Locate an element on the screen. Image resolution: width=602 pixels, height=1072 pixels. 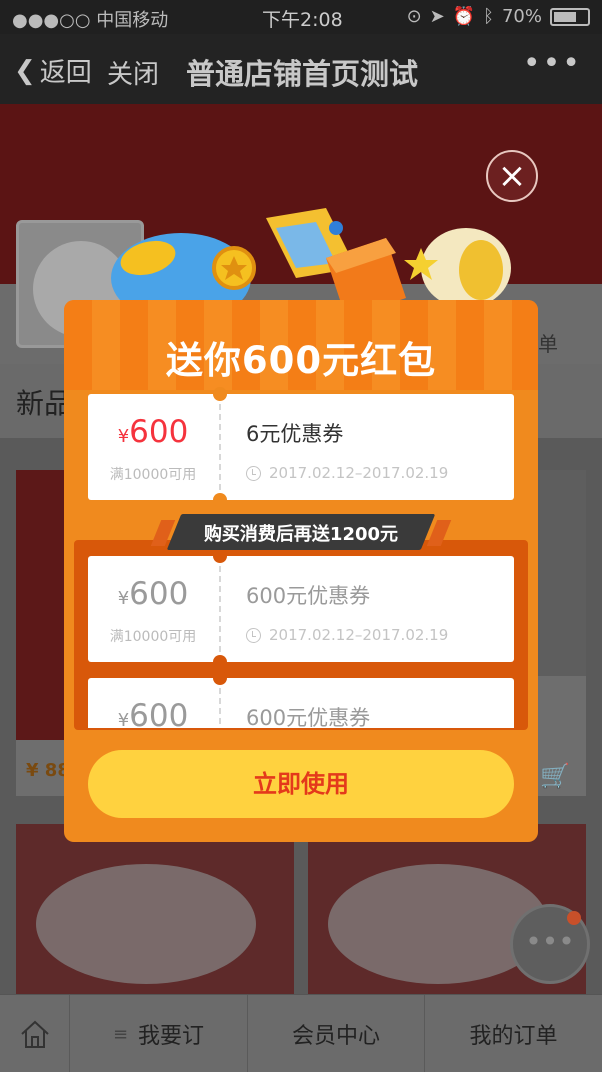
order-shortcut-label: 单 is located at coordinates (548, 342).